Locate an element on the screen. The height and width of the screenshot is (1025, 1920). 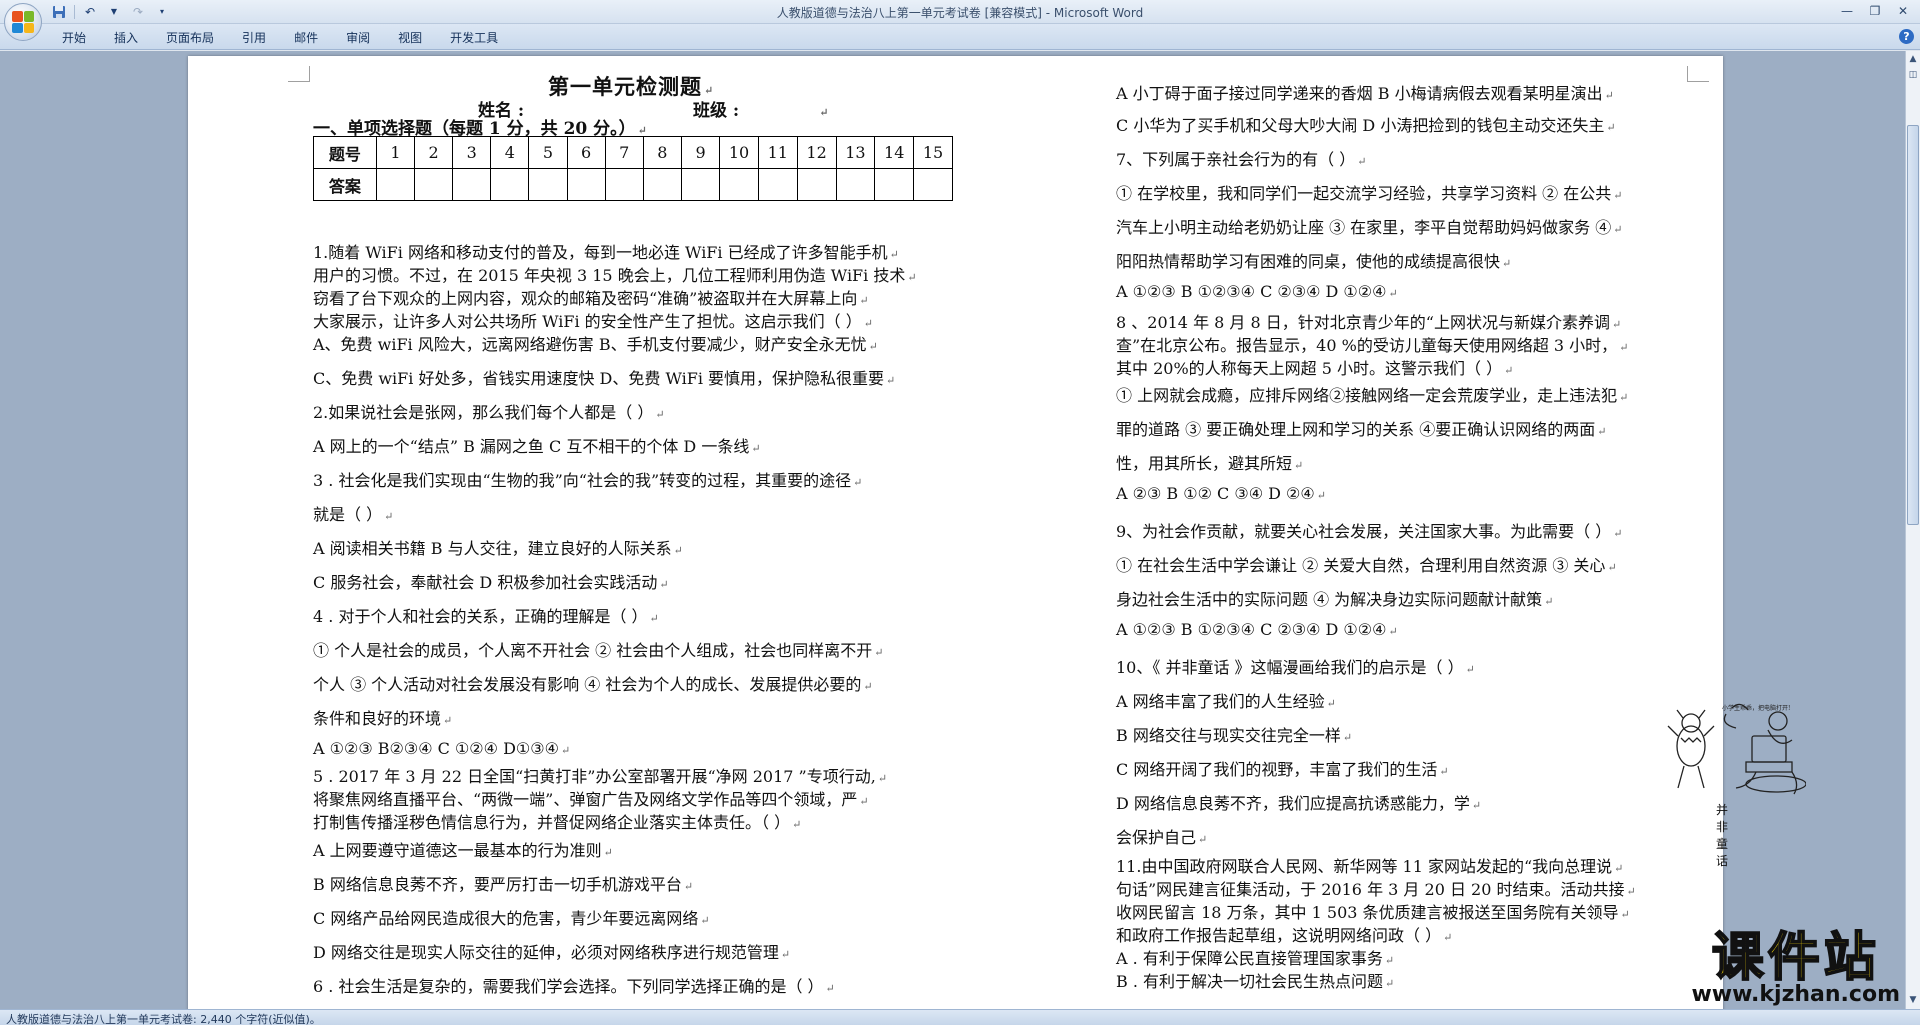
tab-view: 视图 is located at coordinates (410, 38).